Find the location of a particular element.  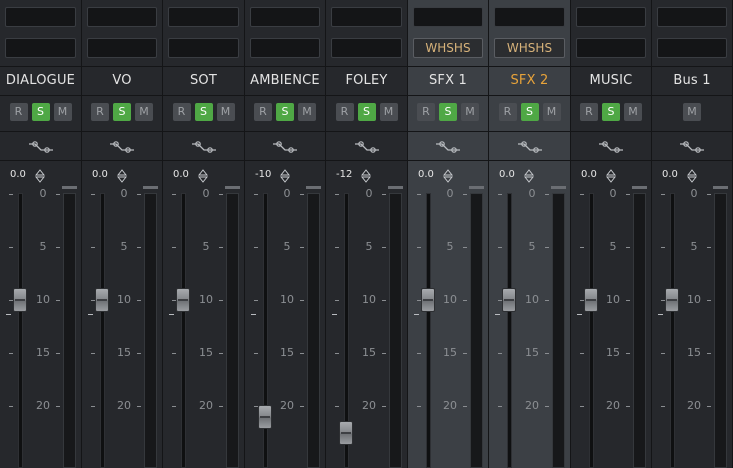

channel-name-cell: AMBIENCE is located at coordinates (285, 81).